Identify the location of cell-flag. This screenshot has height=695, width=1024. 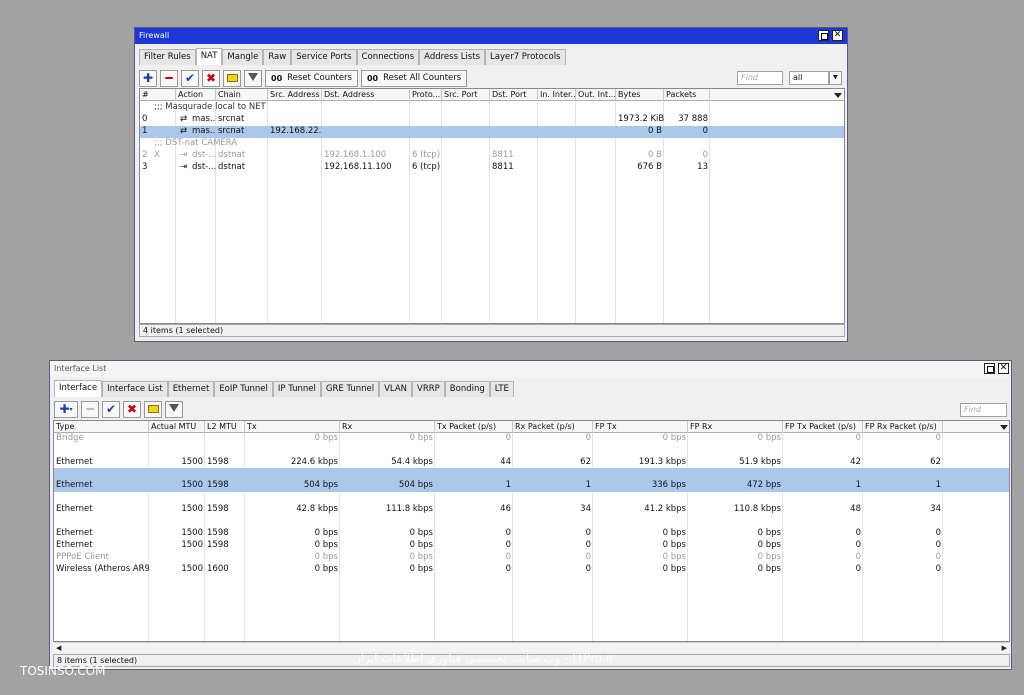
(154, 120).